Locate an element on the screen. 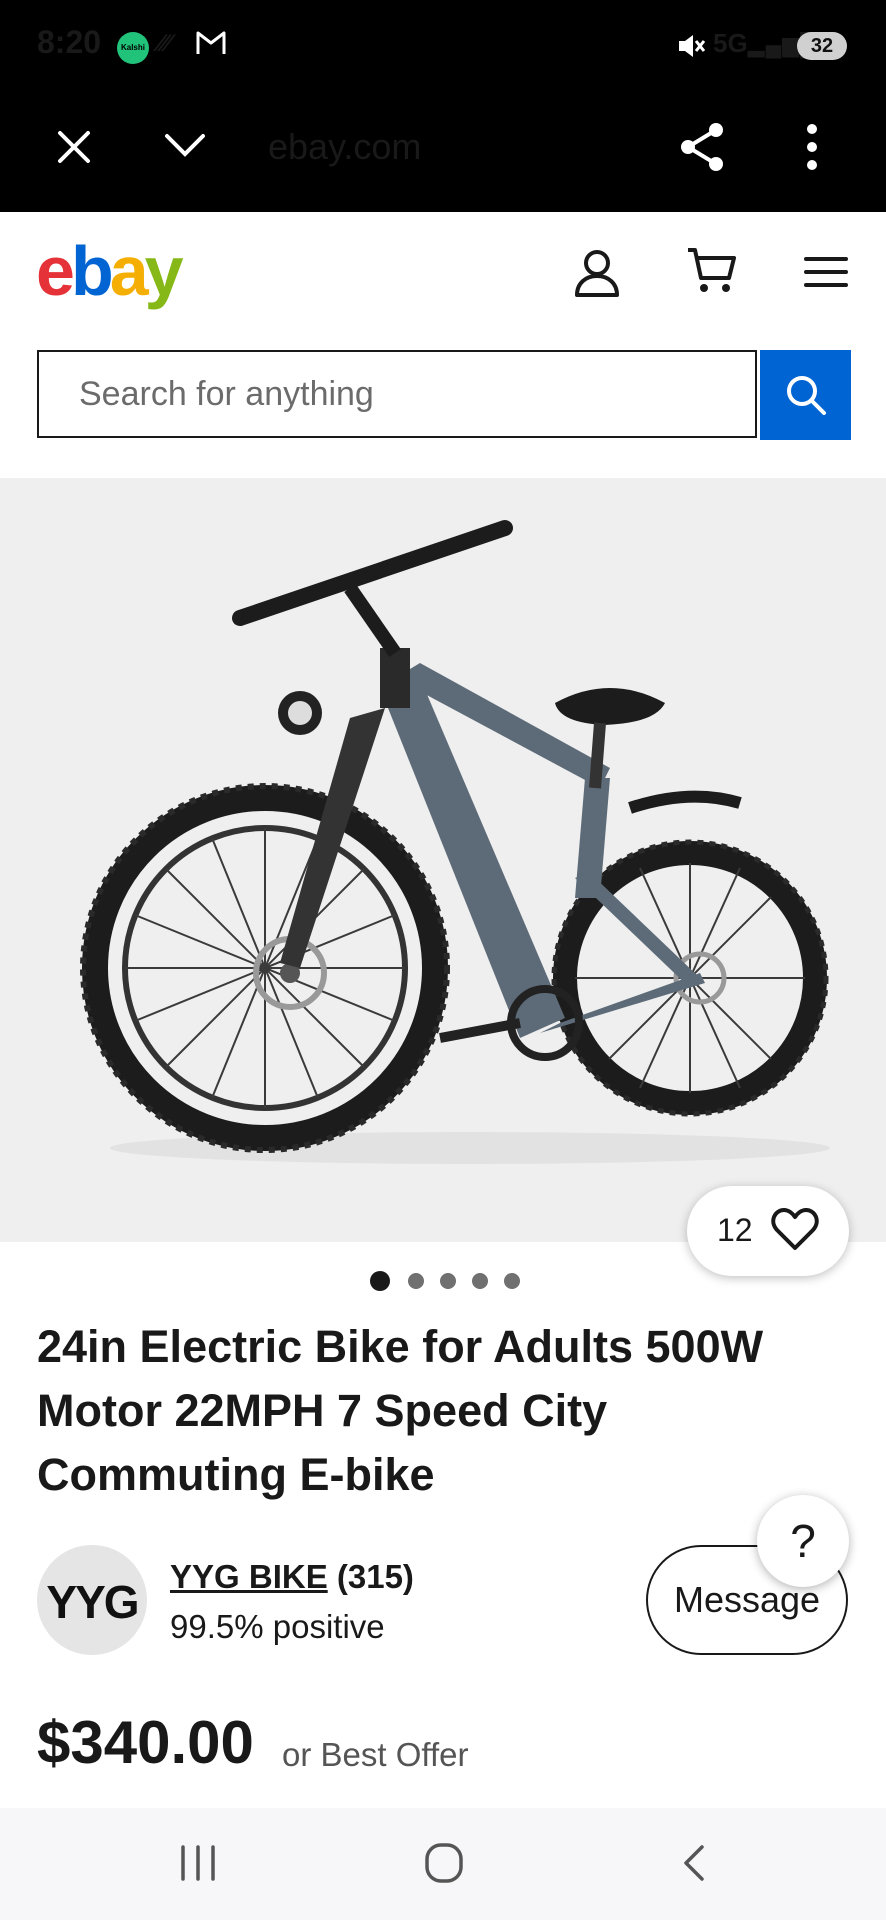 The height and width of the screenshot is (1920, 886). heart-icon is located at coordinates (795, 1229).